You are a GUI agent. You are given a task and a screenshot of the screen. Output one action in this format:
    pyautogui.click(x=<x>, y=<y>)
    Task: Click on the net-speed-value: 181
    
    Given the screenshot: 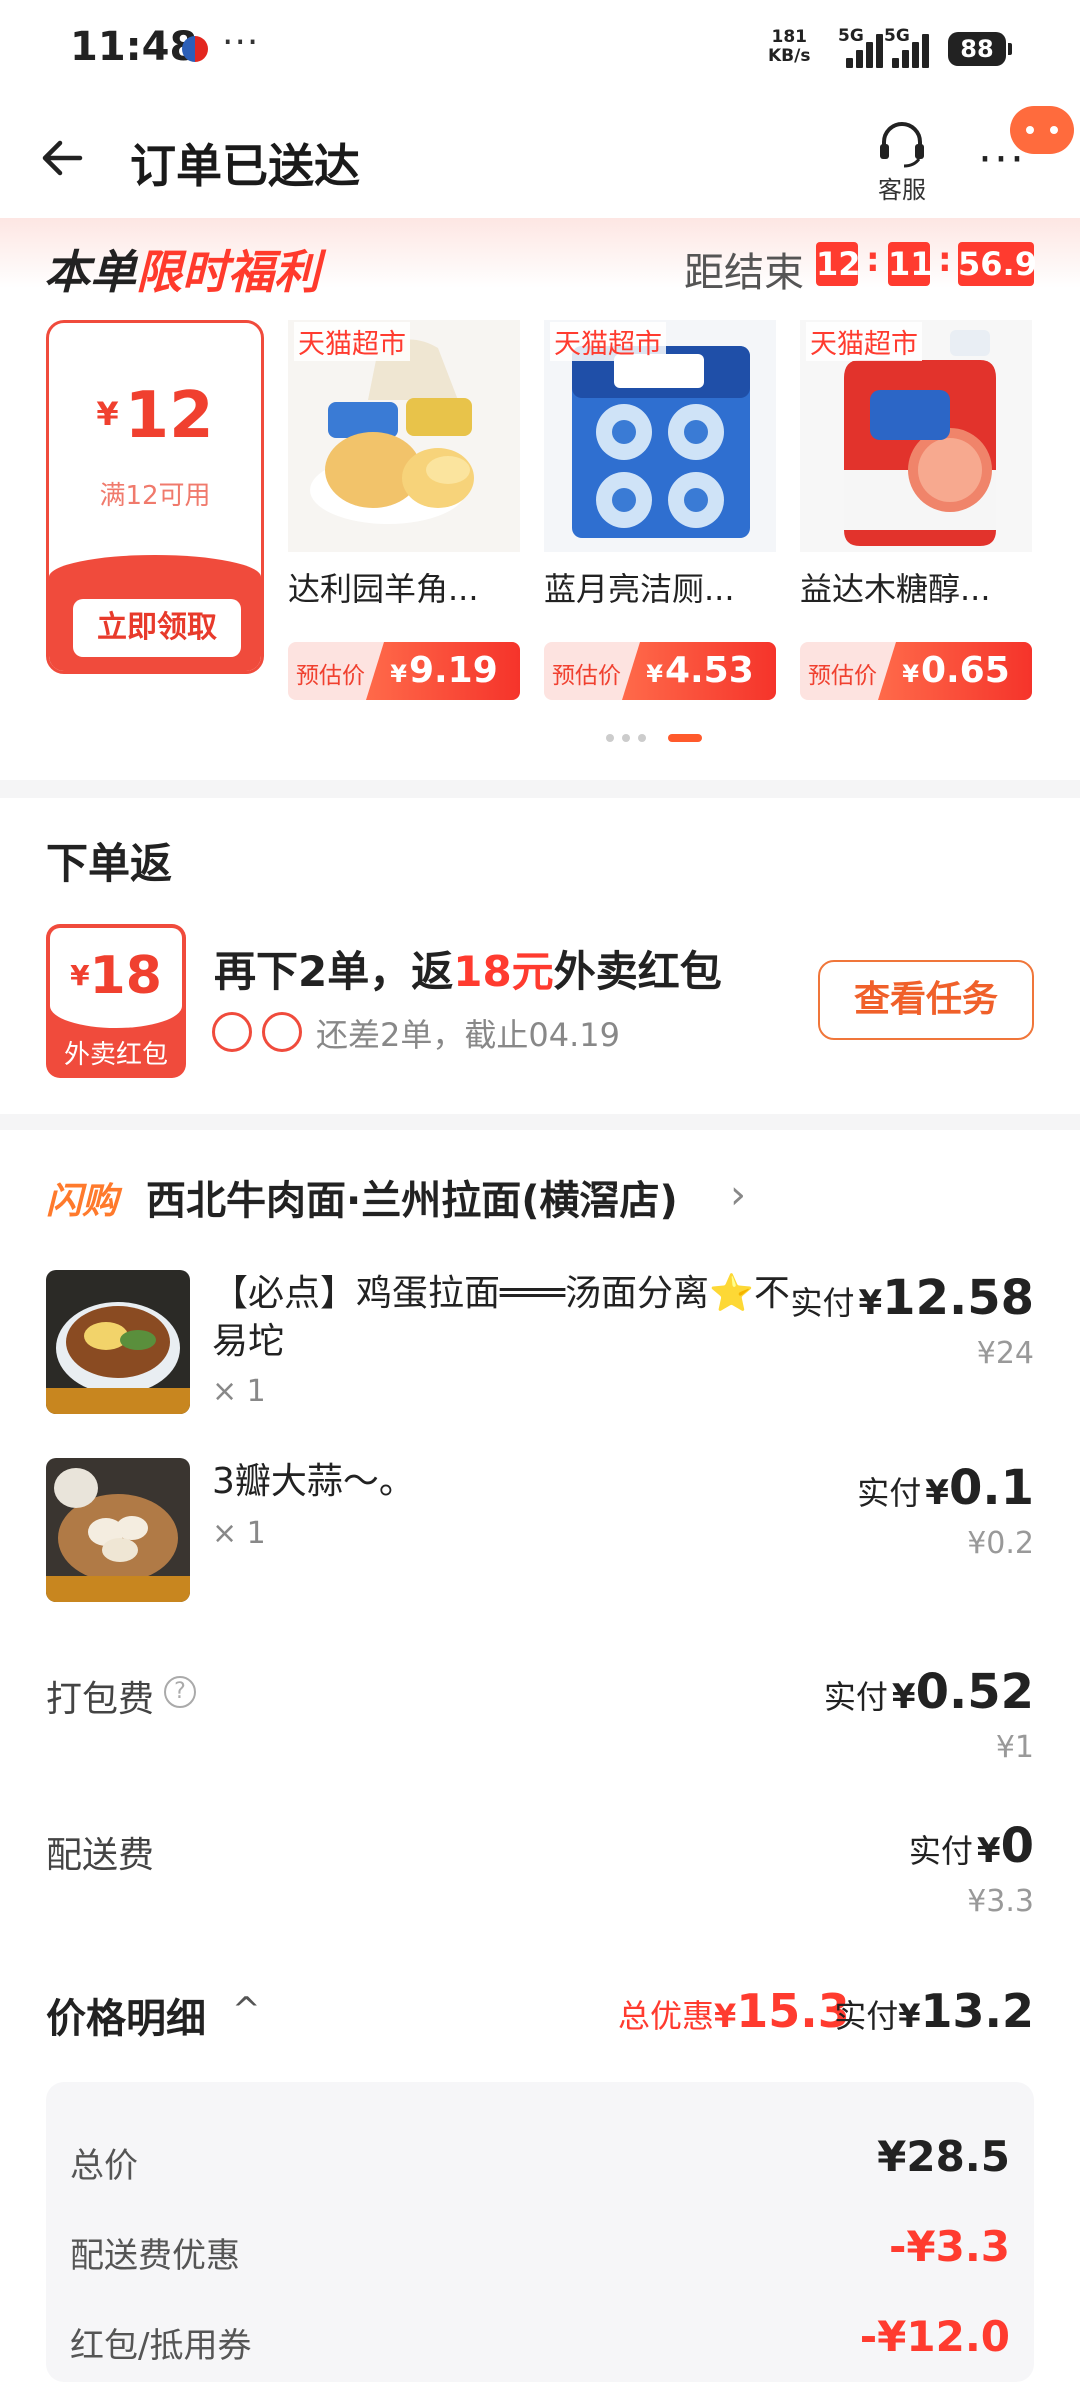 What is the action you would take?
    pyautogui.click(x=789, y=37)
    